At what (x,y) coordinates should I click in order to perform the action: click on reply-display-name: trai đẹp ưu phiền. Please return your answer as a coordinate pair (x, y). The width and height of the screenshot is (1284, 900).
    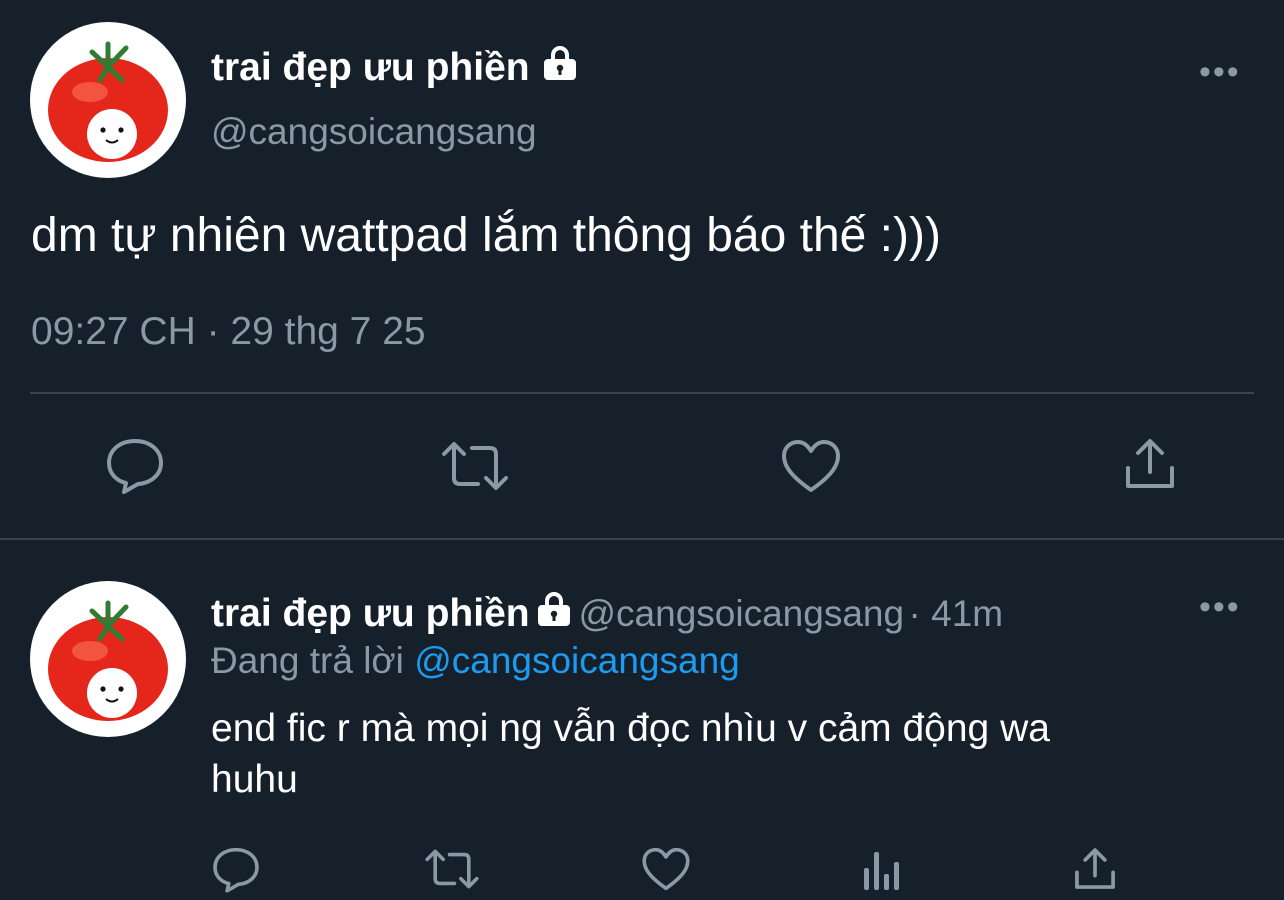
    Looking at the image, I should click on (370, 613).